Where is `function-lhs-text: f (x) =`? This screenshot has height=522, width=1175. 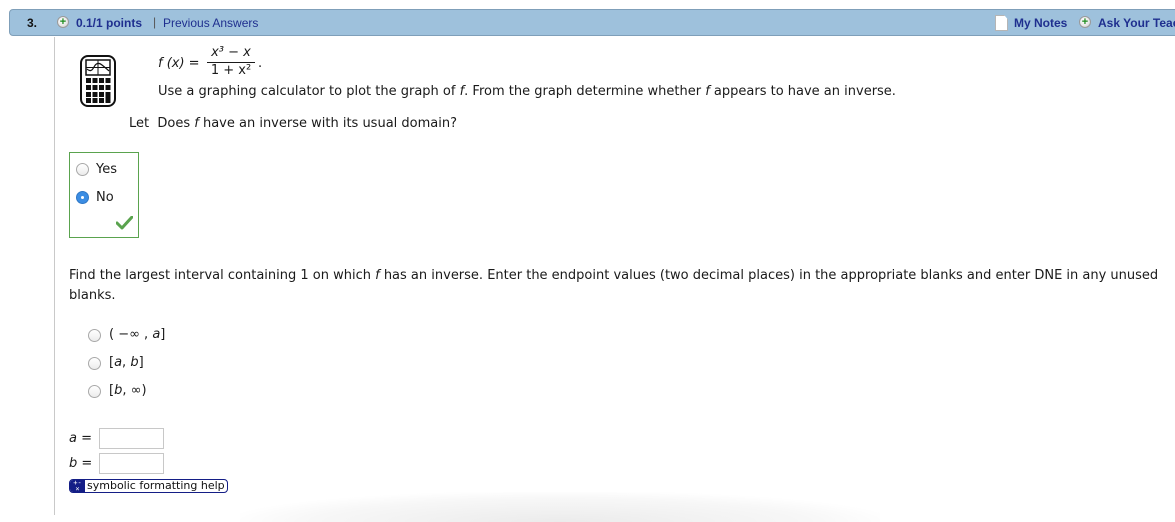
function-lhs-text: f (x) = is located at coordinates (179, 63).